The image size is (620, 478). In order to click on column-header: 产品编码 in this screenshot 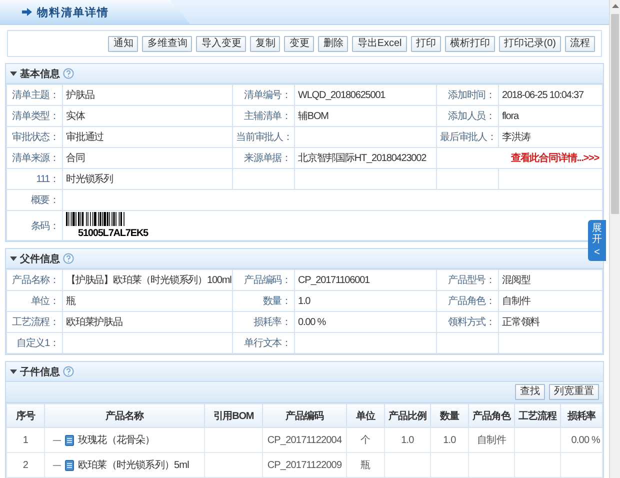, I will do `click(304, 416)`.